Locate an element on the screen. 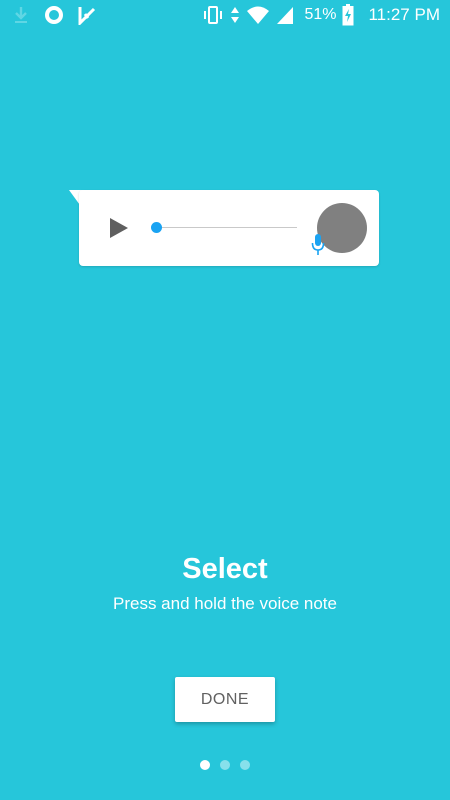 This screenshot has width=450, height=800. status-time: 11:27 PM is located at coordinates (404, 14).